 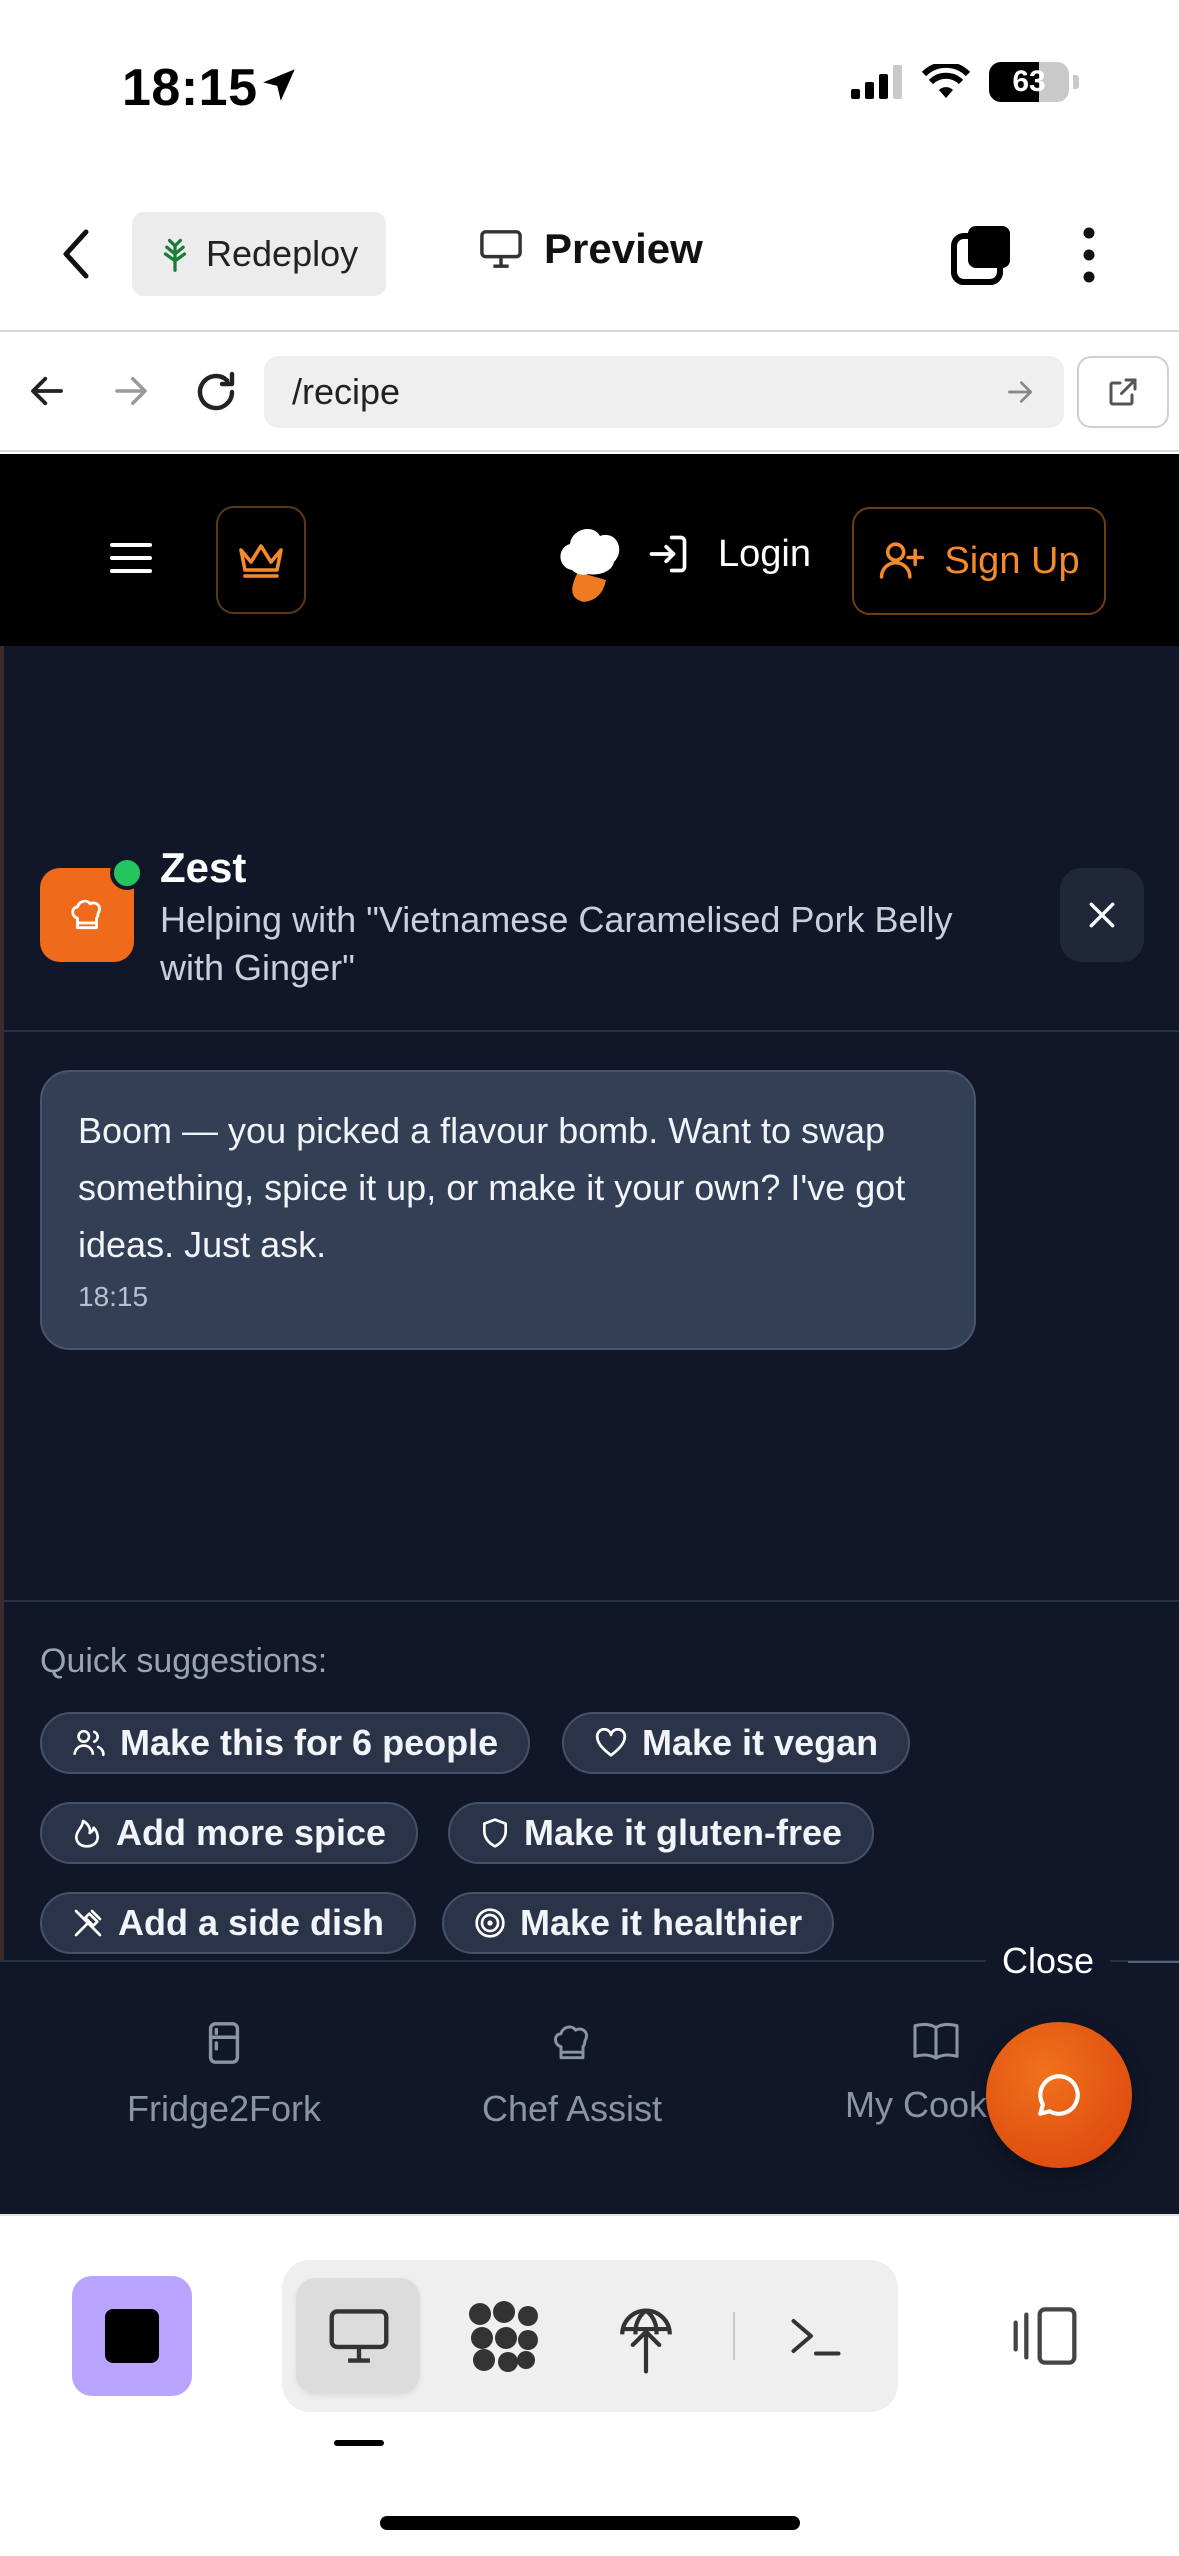 I want to click on chevron-left-icon, so click(x=76, y=254).